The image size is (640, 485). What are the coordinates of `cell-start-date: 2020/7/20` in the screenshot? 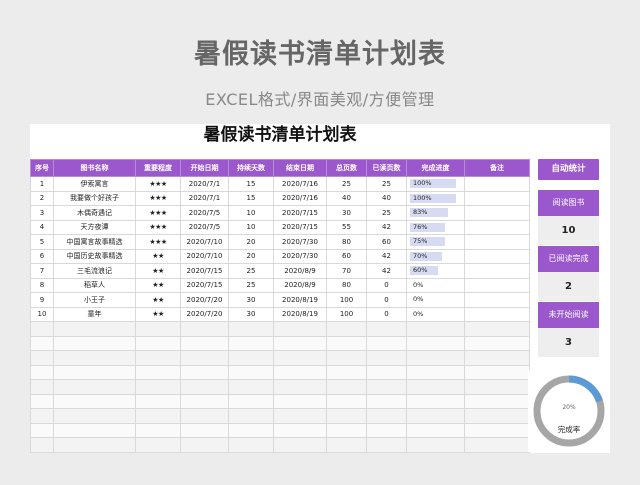 It's located at (204, 314).